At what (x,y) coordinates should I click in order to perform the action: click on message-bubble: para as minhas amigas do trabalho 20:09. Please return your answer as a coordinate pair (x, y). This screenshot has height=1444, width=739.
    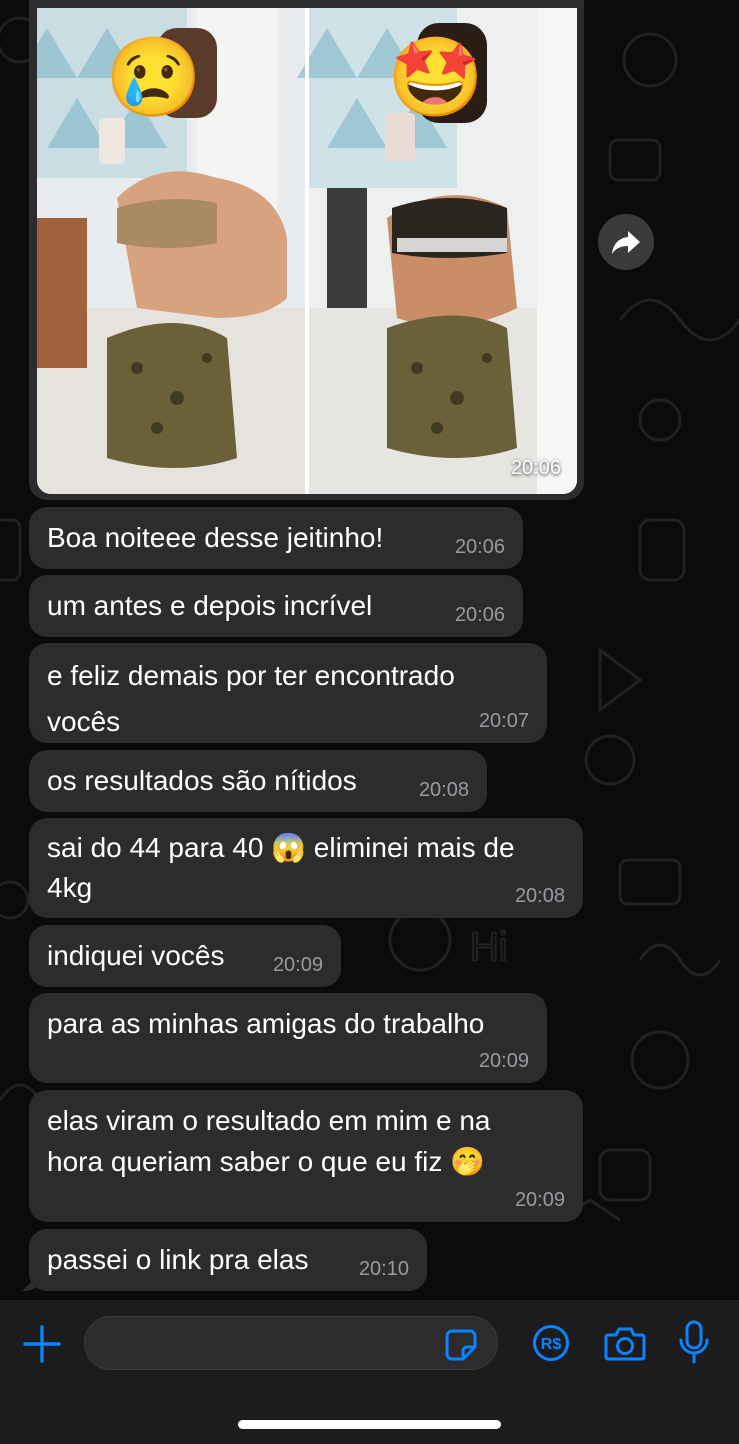
    Looking at the image, I should click on (288, 1038).